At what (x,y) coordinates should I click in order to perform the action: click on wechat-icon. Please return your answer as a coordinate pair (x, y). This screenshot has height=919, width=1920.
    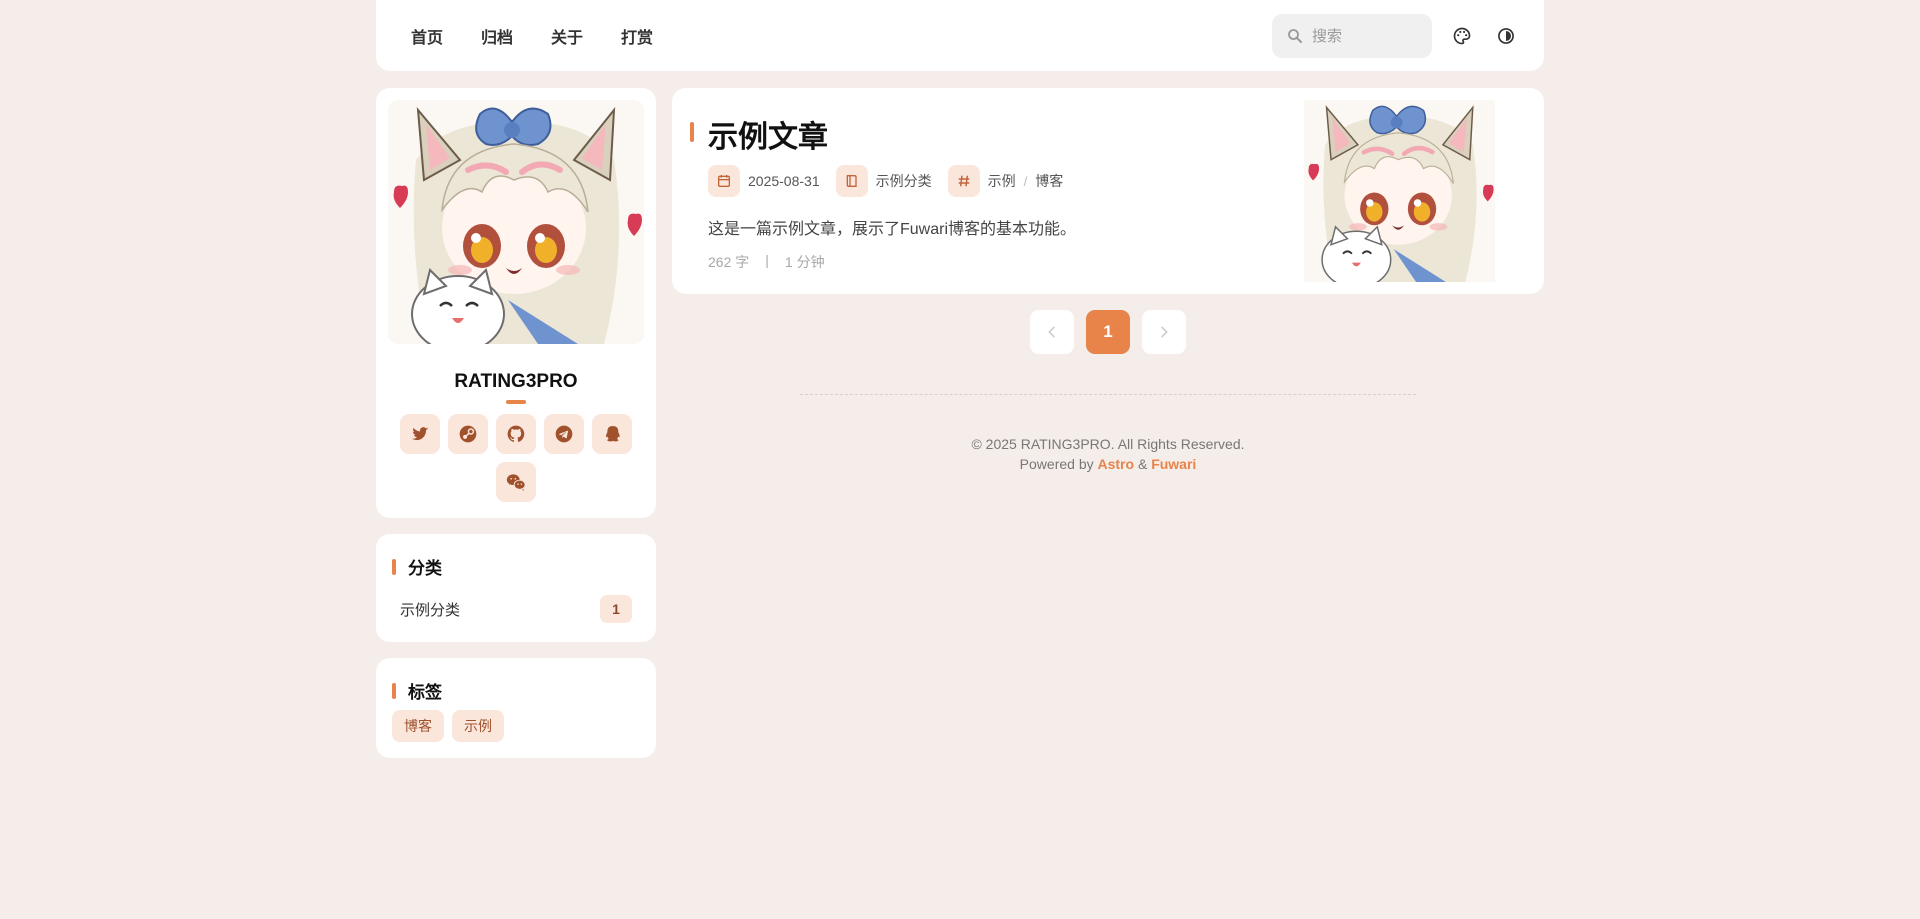
    Looking at the image, I should click on (516, 482).